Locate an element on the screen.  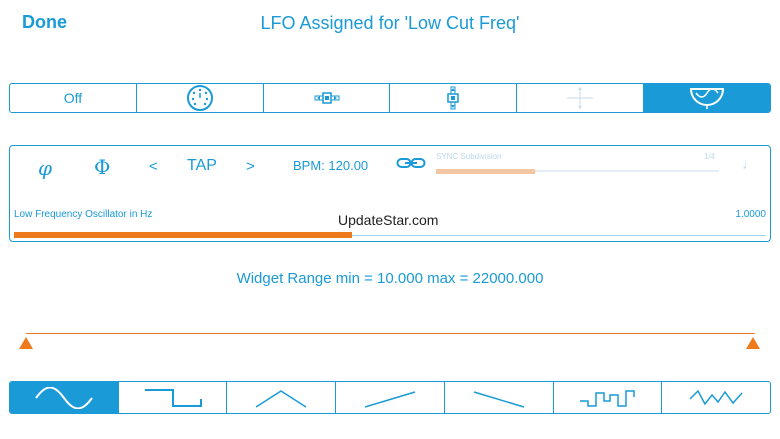
sine-wave-icon is located at coordinates (64, 397).